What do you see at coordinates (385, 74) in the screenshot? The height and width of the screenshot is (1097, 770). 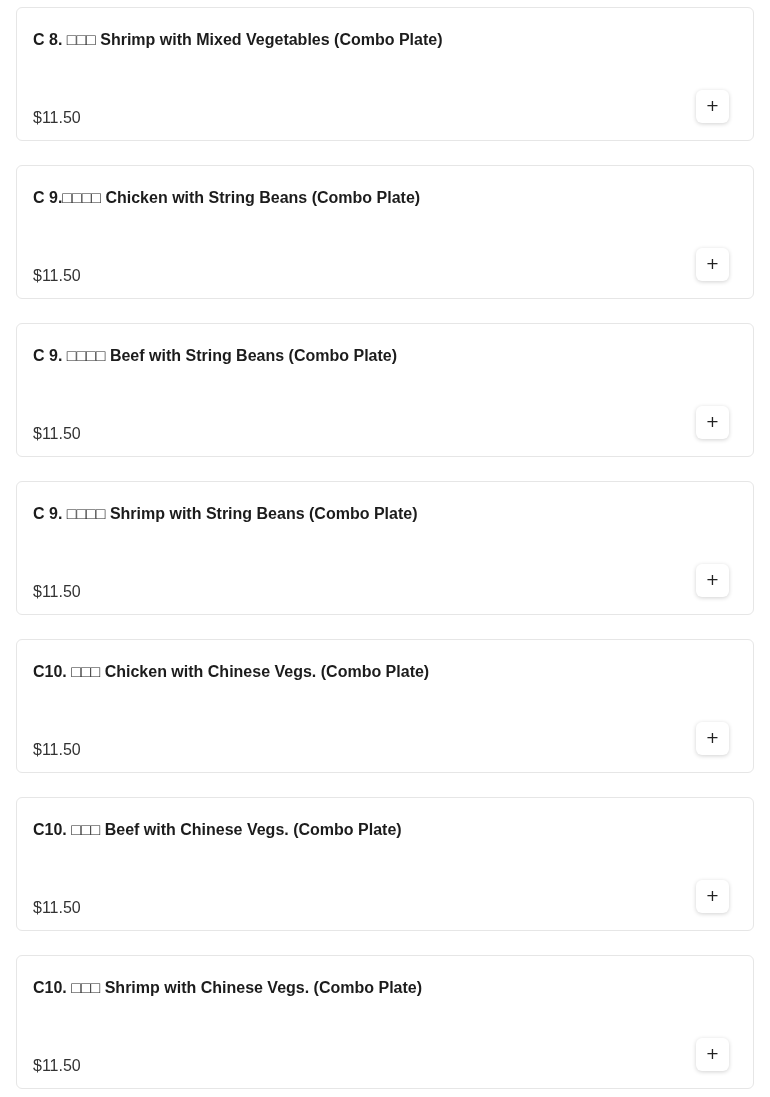 I see `menu-item-card: C 8. □□□ Shrimp with Mixed Vegetables (Combo Plate) $11.50 +` at bounding box center [385, 74].